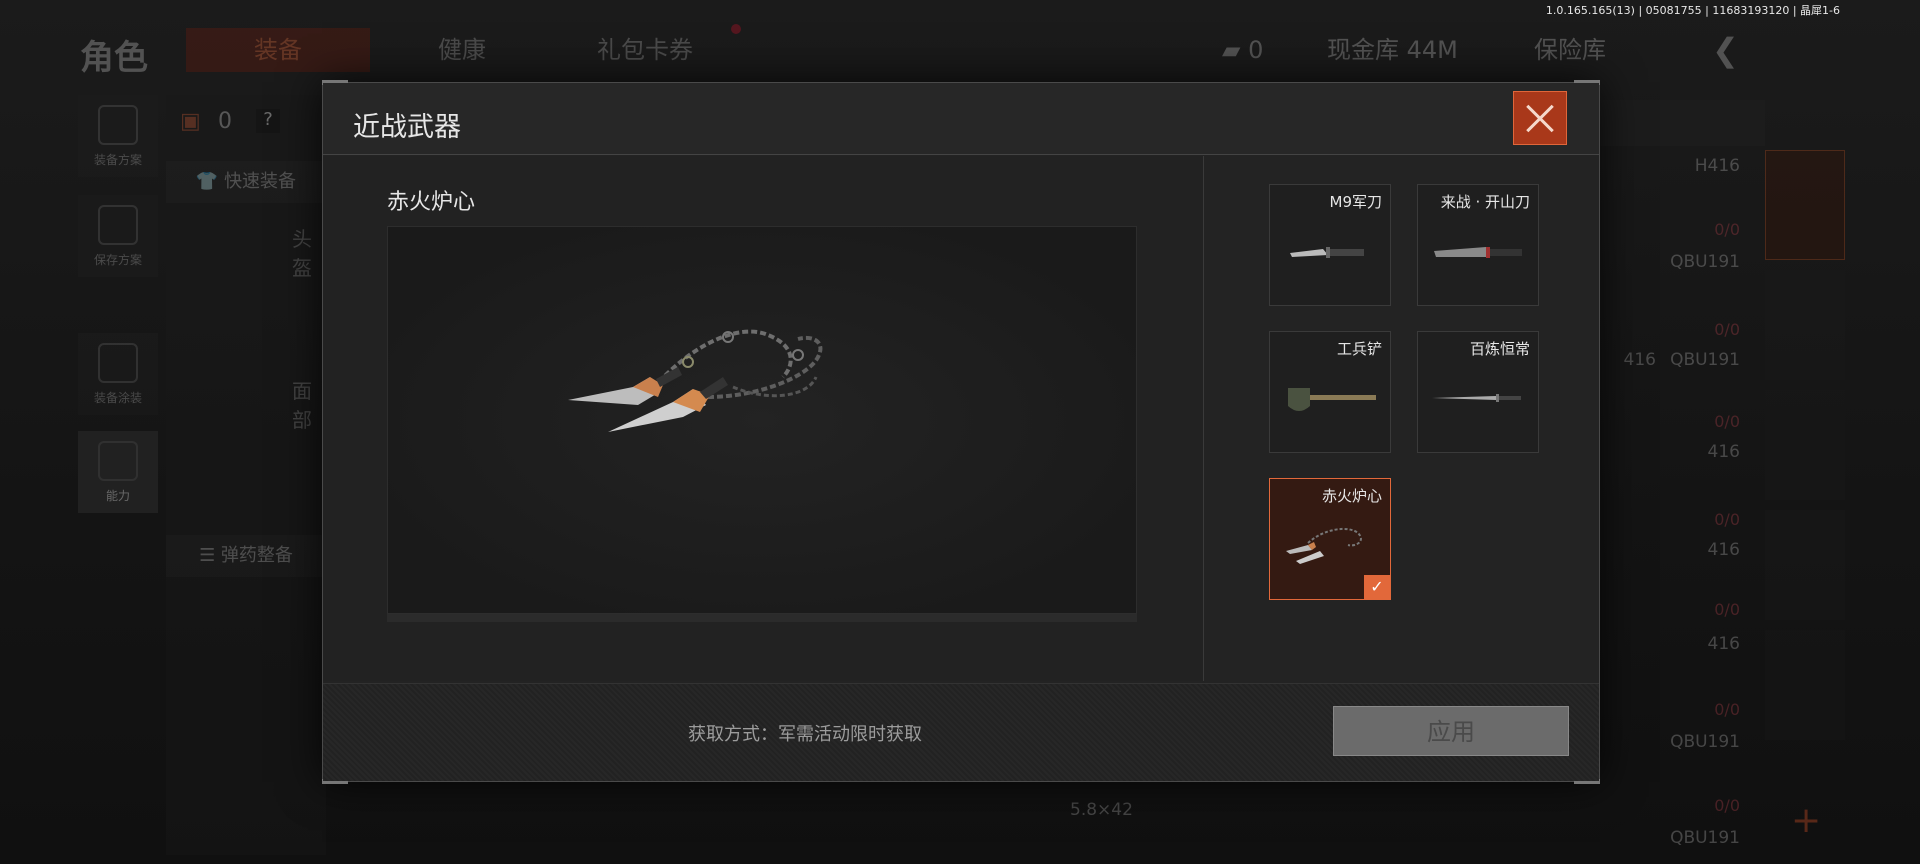  What do you see at coordinates (431, 202) in the screenshot?
I see `selected-weapon-name: 赤火炉心` at bounding box center [431, 202].